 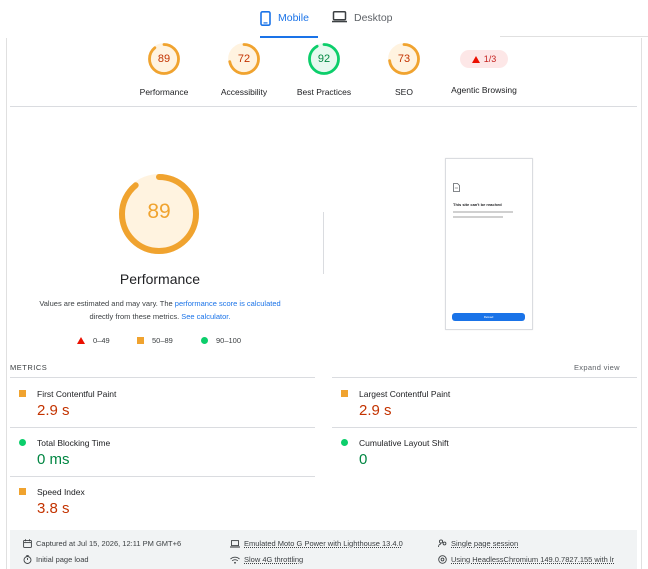 I want to click on warning-triangle-icon, so click(x=475, y=59).